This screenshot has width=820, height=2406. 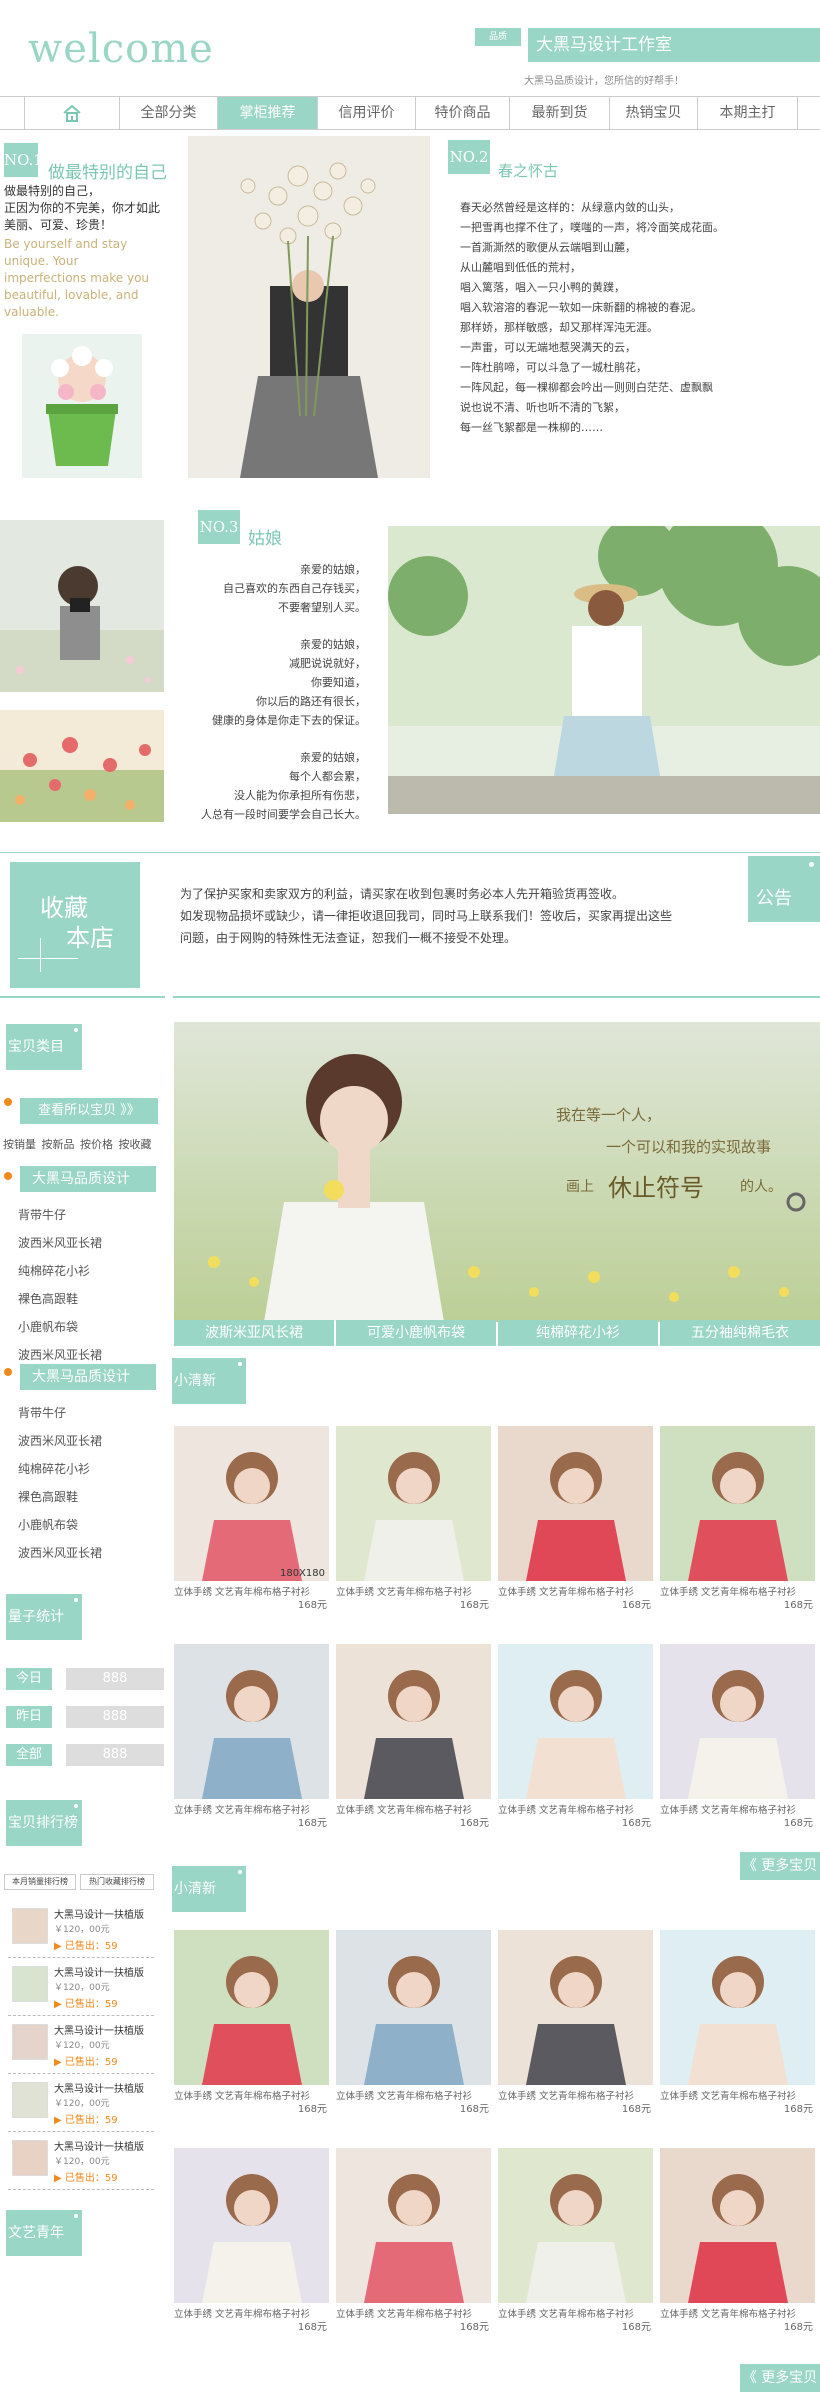 What do you see at coordinates (740, 1333) in the screenshot?
I see `banner-caption-4: 五分袖纯棉毛衣` at bounding box center [740, 1333].